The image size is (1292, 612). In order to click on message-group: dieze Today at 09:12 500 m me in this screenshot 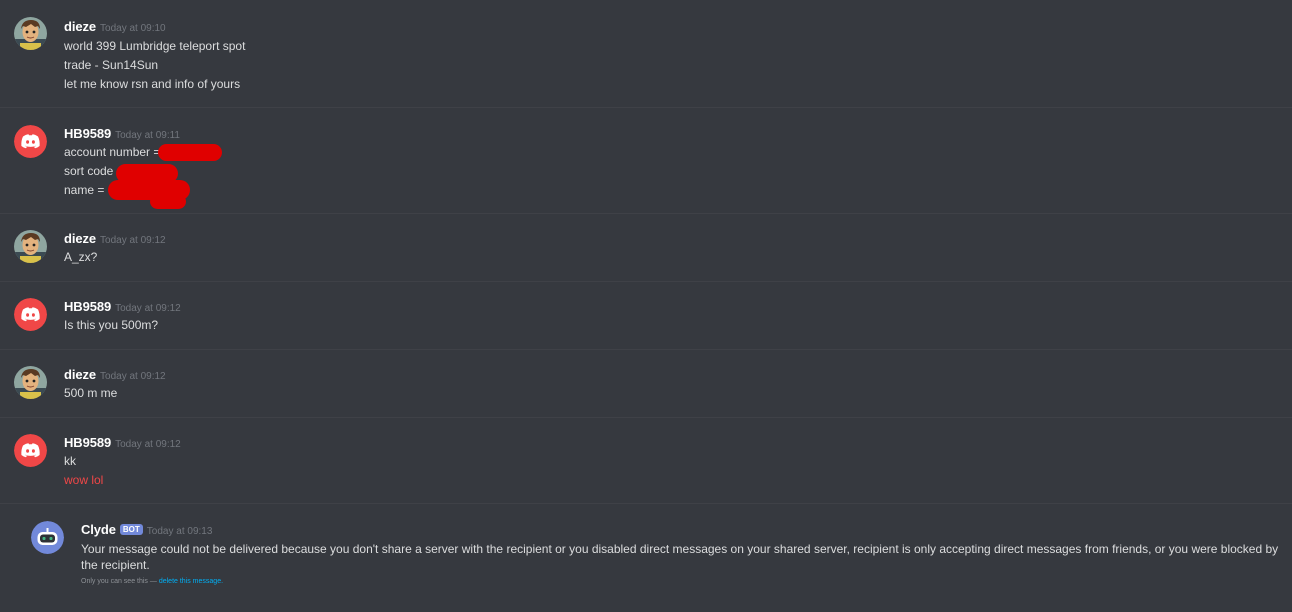, I will do `click(646, 383)`.